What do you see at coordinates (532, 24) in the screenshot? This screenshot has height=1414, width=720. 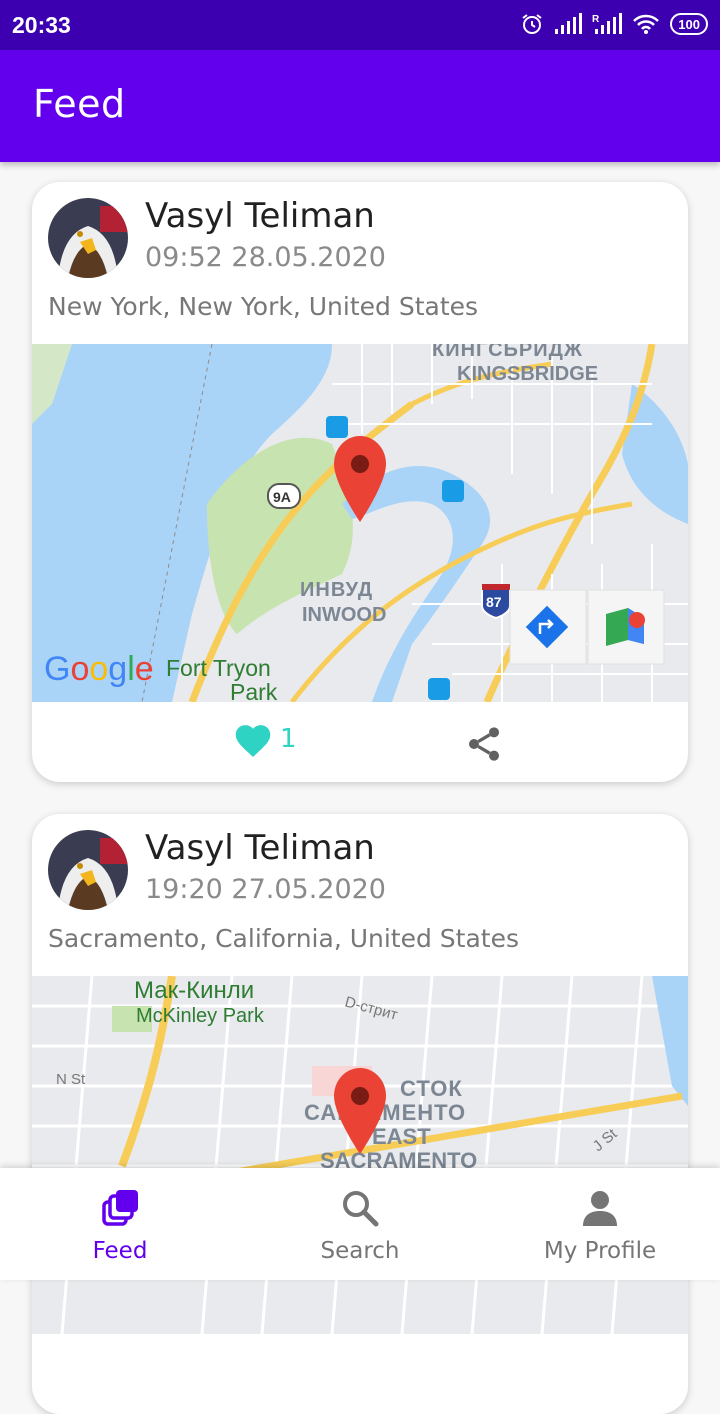 I see `alarm-icon` at bounding box center [532, 24].